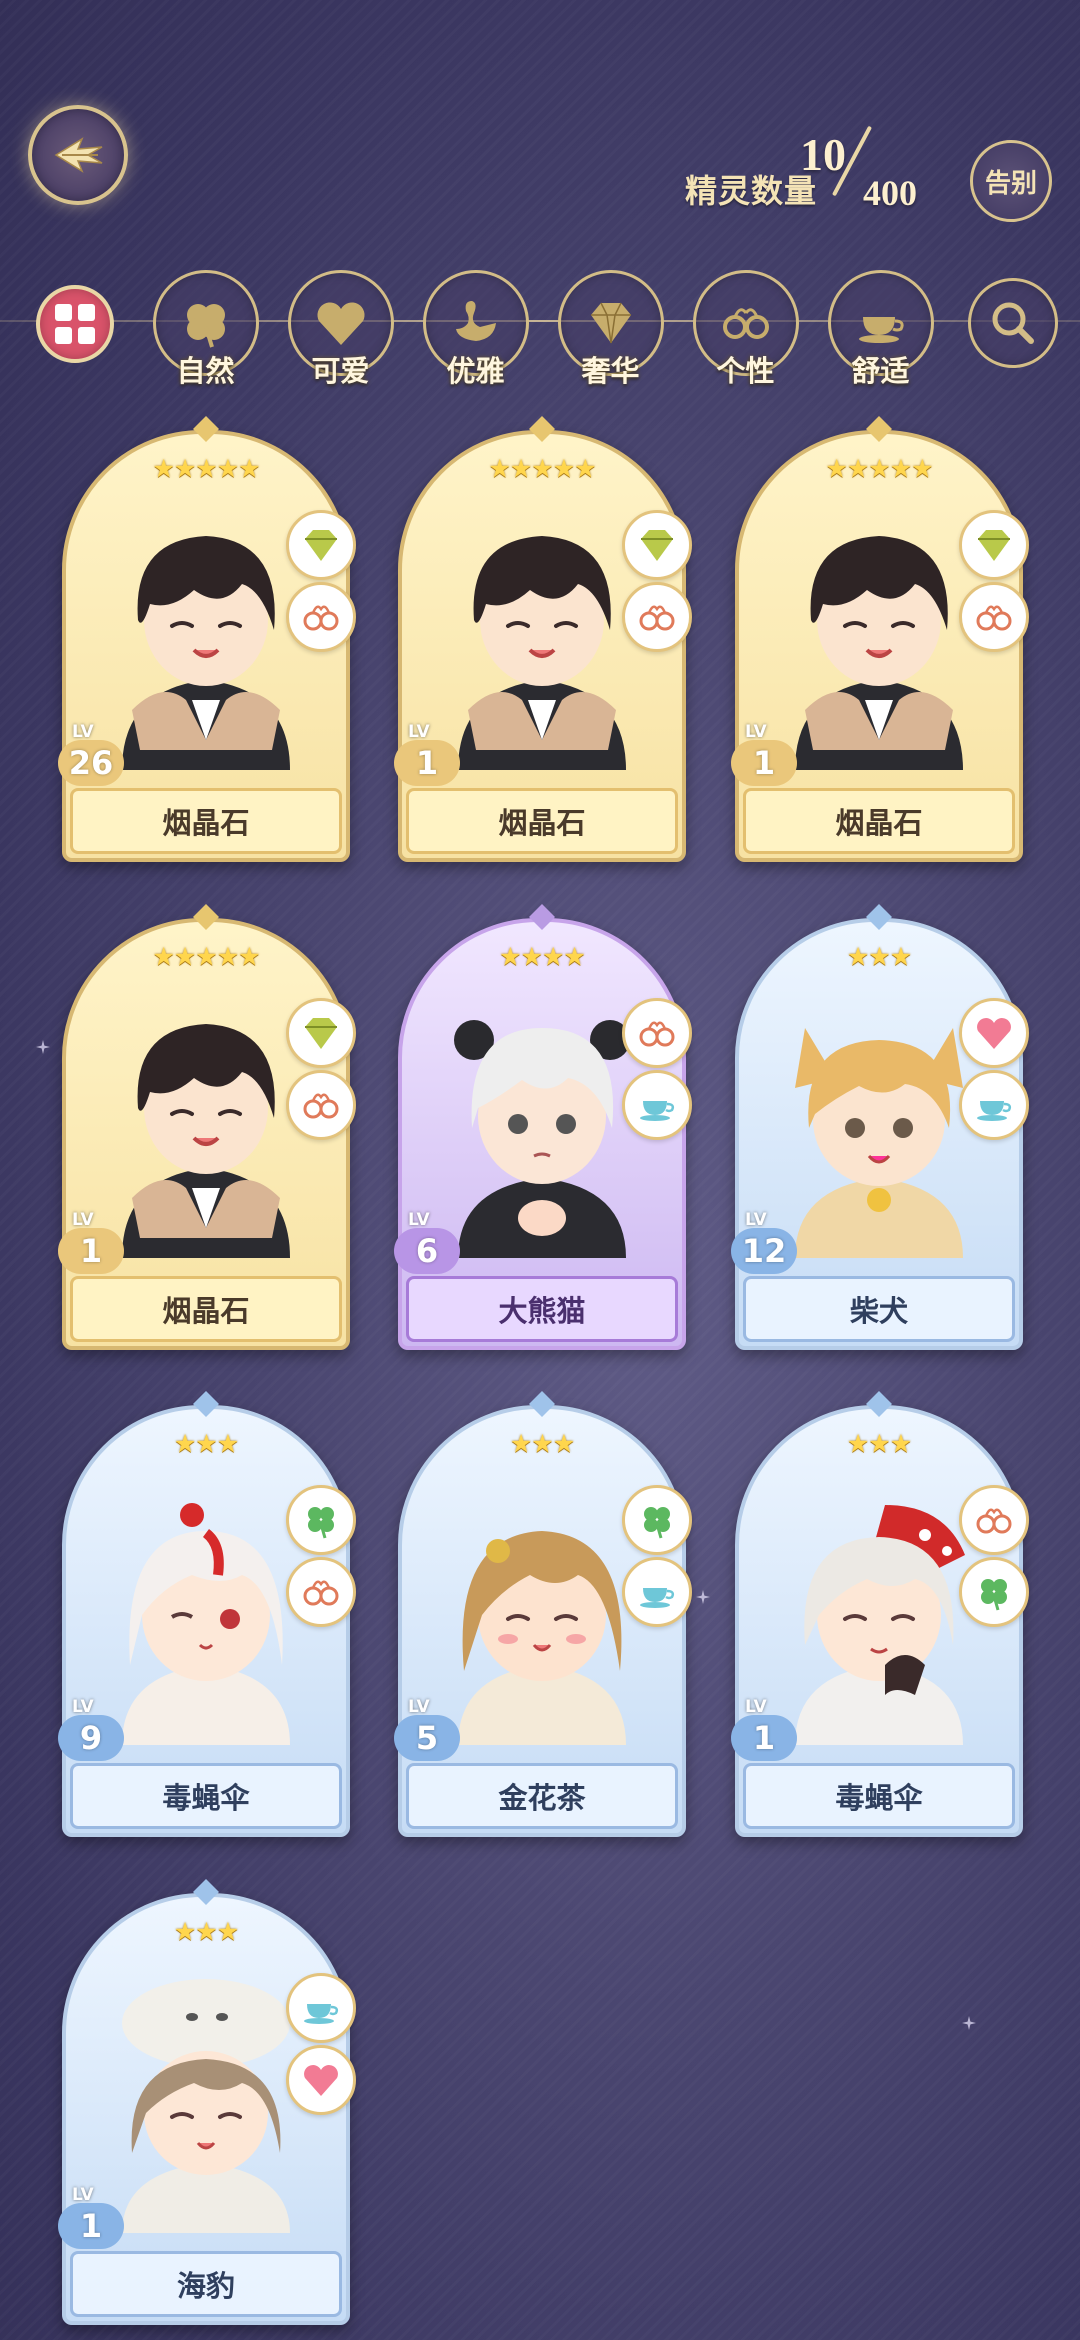 The width and height of the screenshot is (1080, 2340). What do you see at coordinates (879, 1309) in the screenshot?
I see `spirit-name: 柴犬` at bounding box center [879, 1309].